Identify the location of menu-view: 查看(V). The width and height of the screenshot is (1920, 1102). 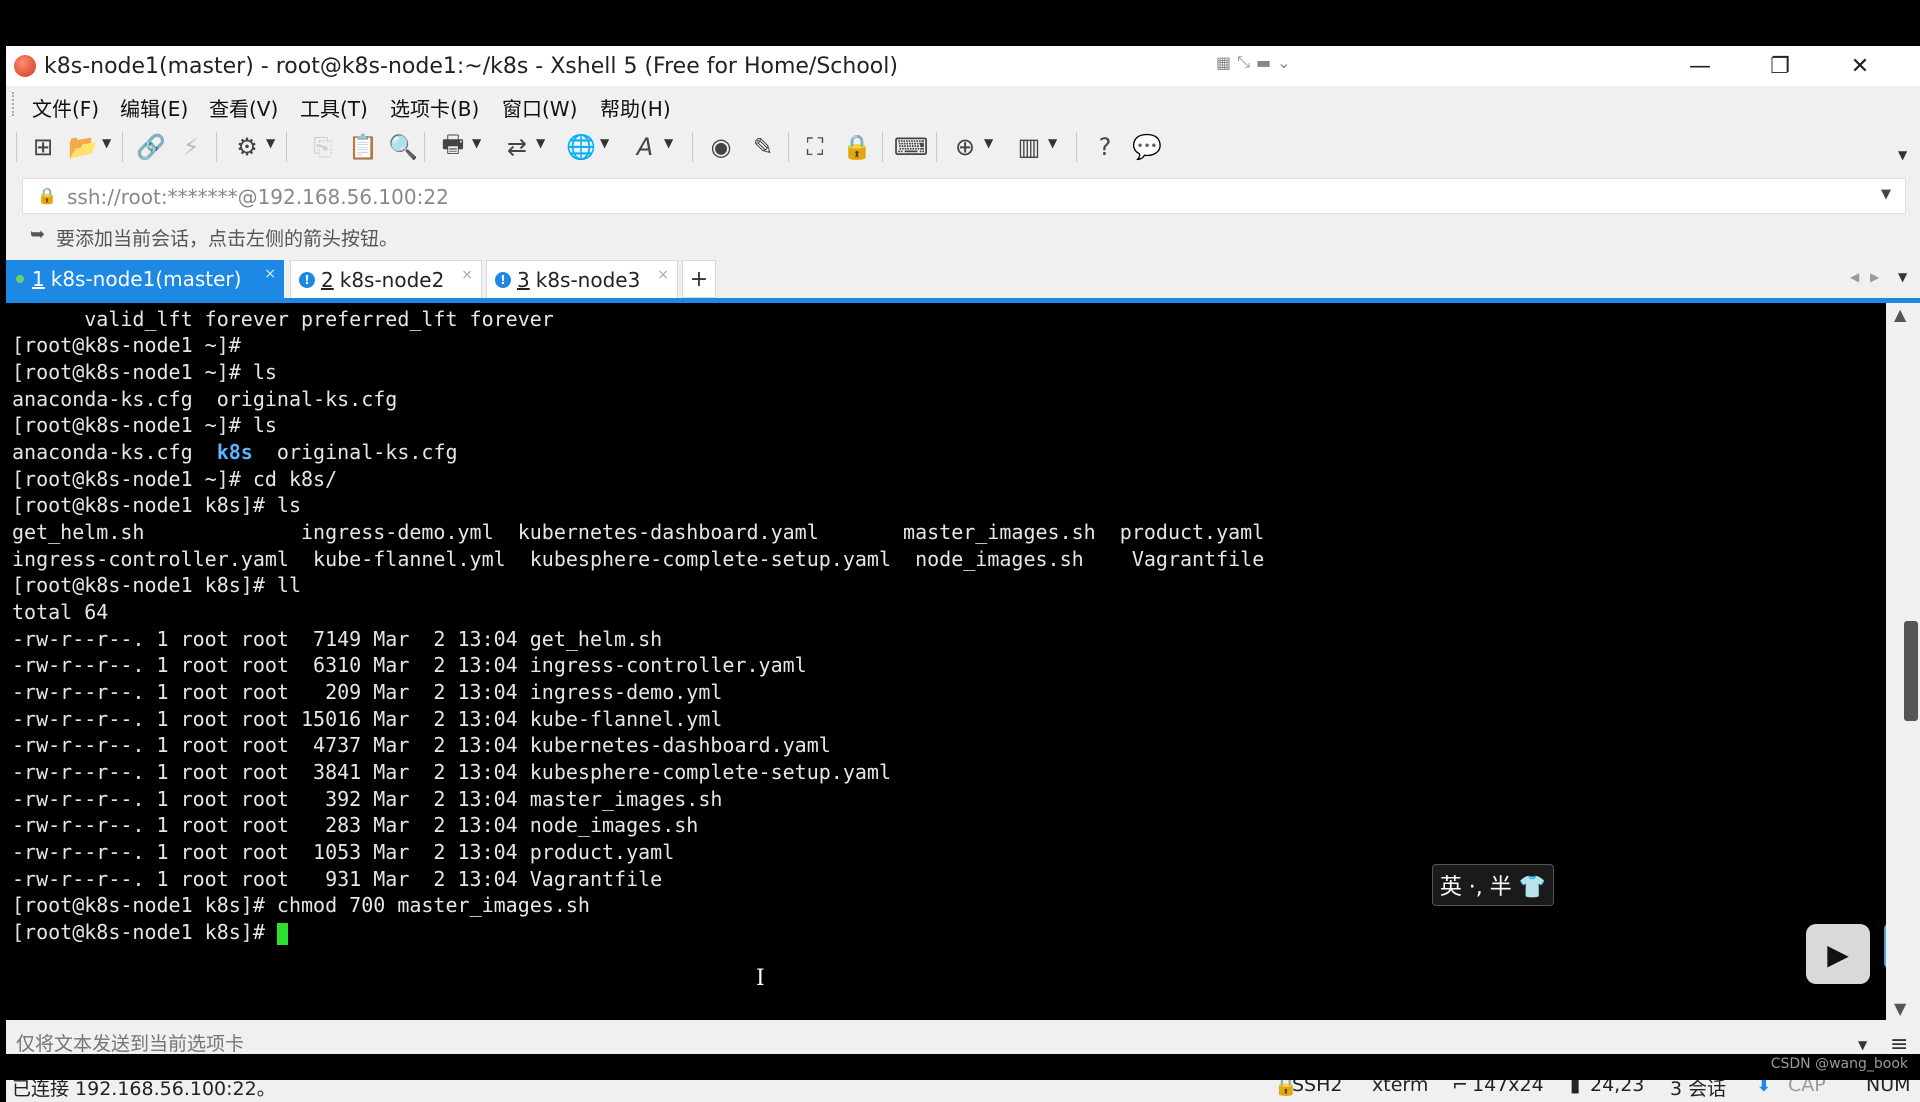
(243, 107).